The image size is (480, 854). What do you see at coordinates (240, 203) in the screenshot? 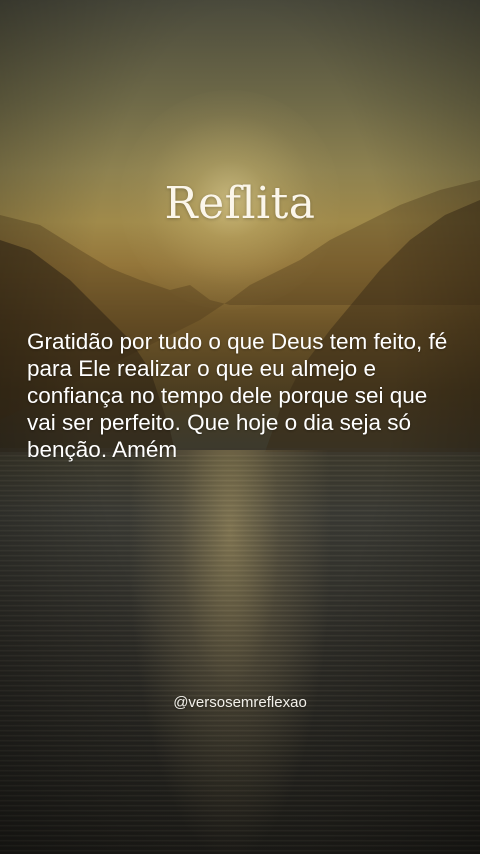
I see `page-title: Reflita` at bounding box center [240, 203].